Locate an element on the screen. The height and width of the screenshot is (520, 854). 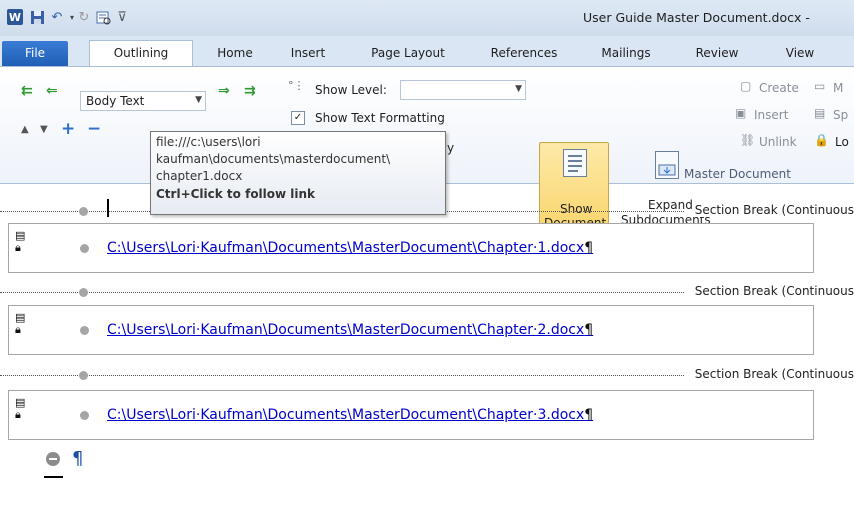
create-icon: ▢ is located at coordinates (746, 86).